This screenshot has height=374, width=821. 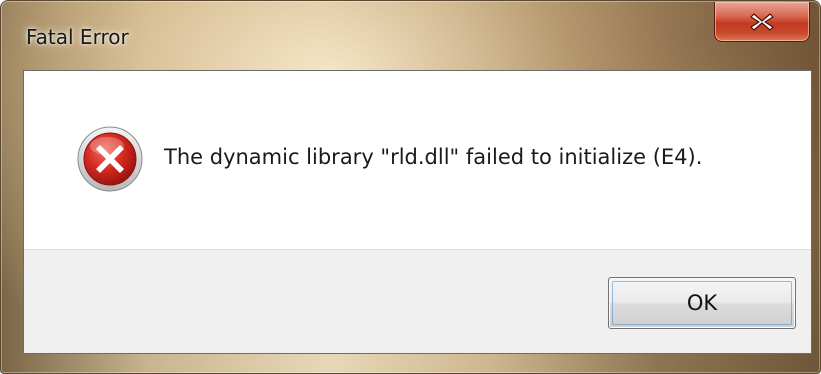 I want to click on error-icon, so click(x=110, y=159).